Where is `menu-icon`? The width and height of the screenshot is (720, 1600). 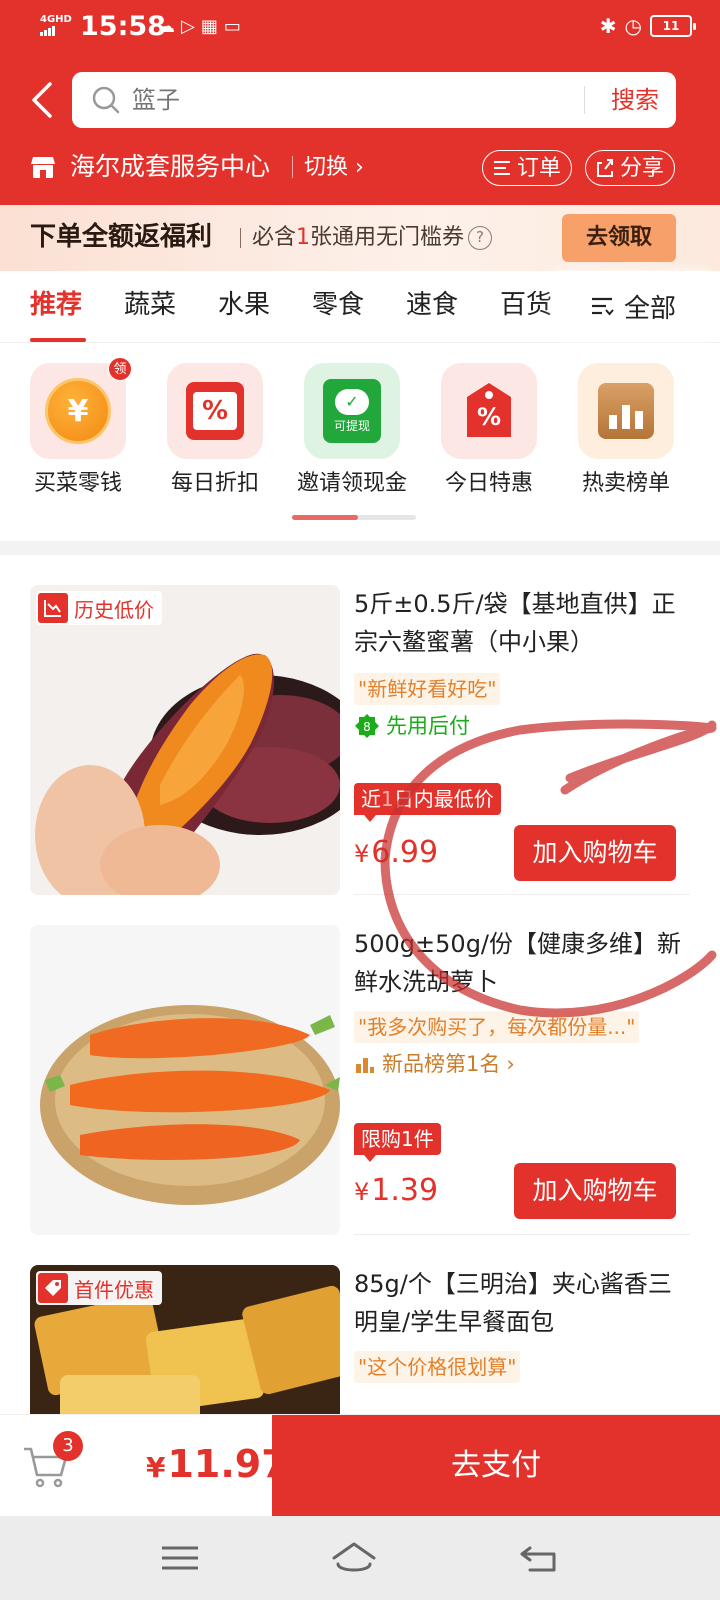
menu-icon is located at coordinates (180, 1558).